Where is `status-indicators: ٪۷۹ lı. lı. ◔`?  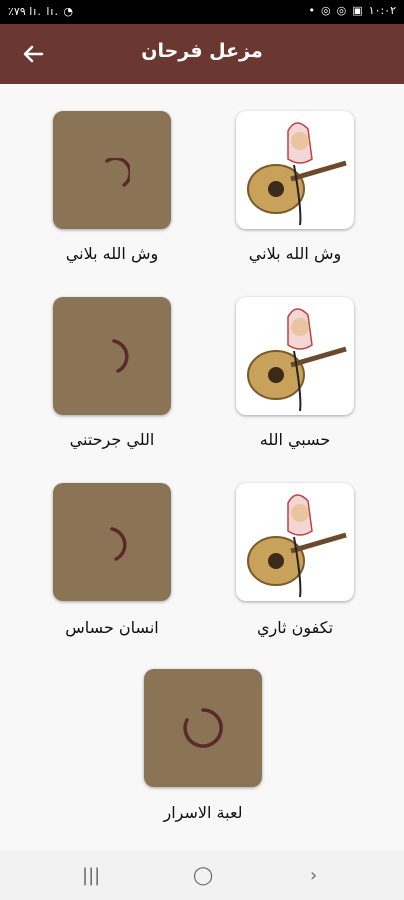
status-indicators: ٪۷۹ lı. lı. ◔ is located at coordinates (41, 11).